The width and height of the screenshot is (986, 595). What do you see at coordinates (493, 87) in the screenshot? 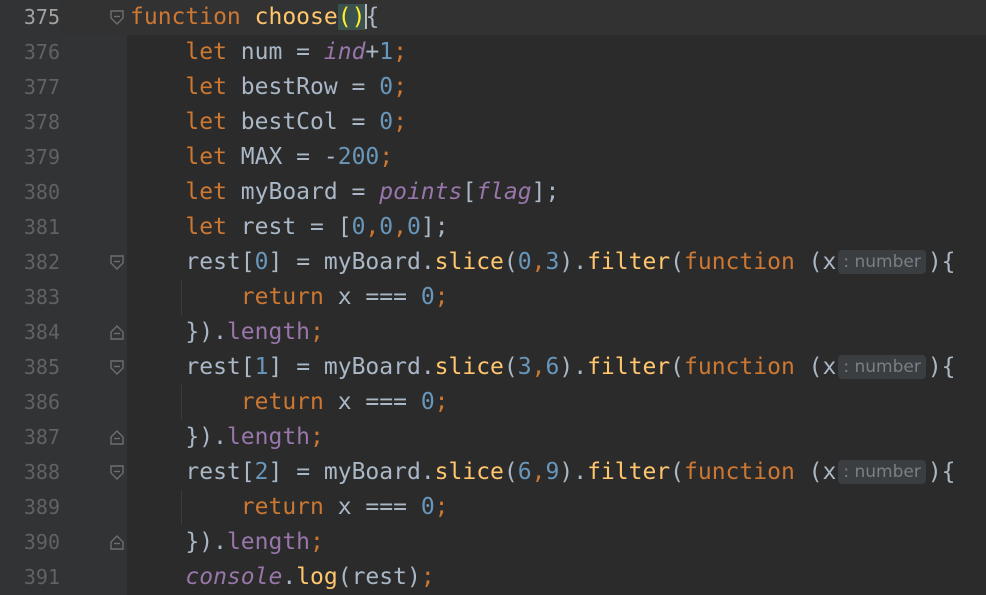
I see `code-line: 377 let bestRow = 0;` at bounding box center [493, 87].